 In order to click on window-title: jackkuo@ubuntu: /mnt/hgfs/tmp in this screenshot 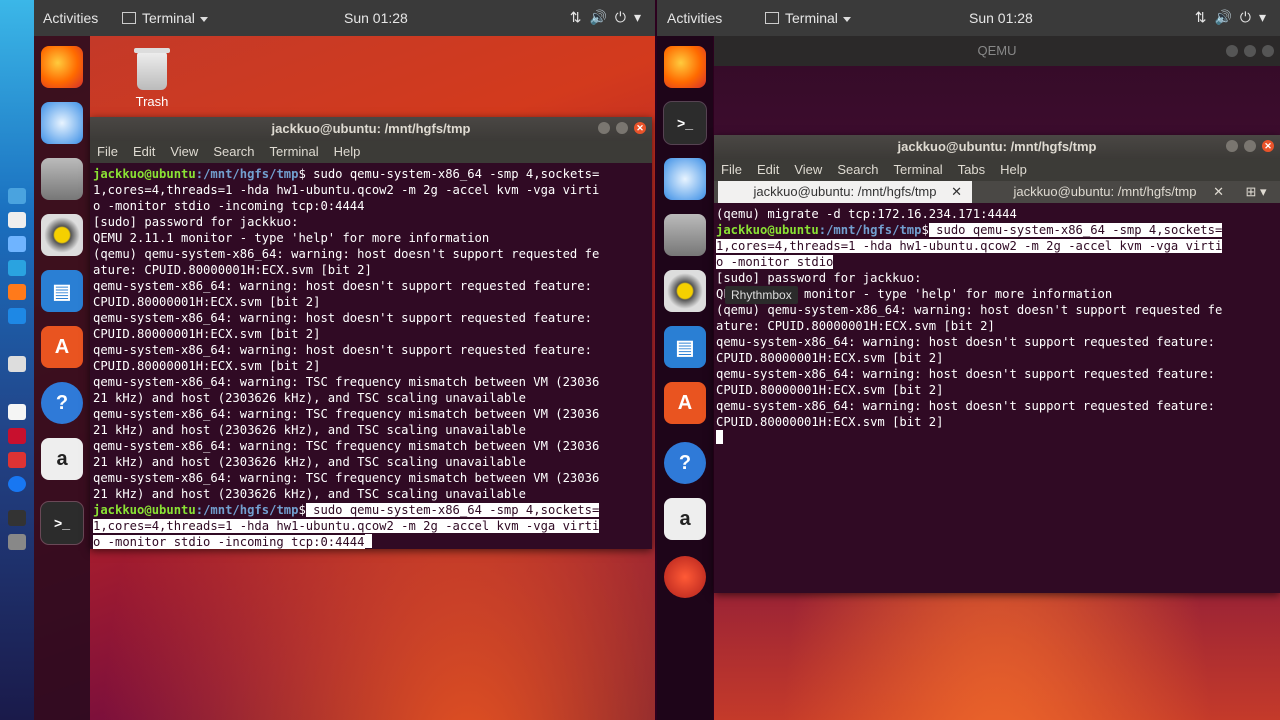, I will do `click(997, 146)`.